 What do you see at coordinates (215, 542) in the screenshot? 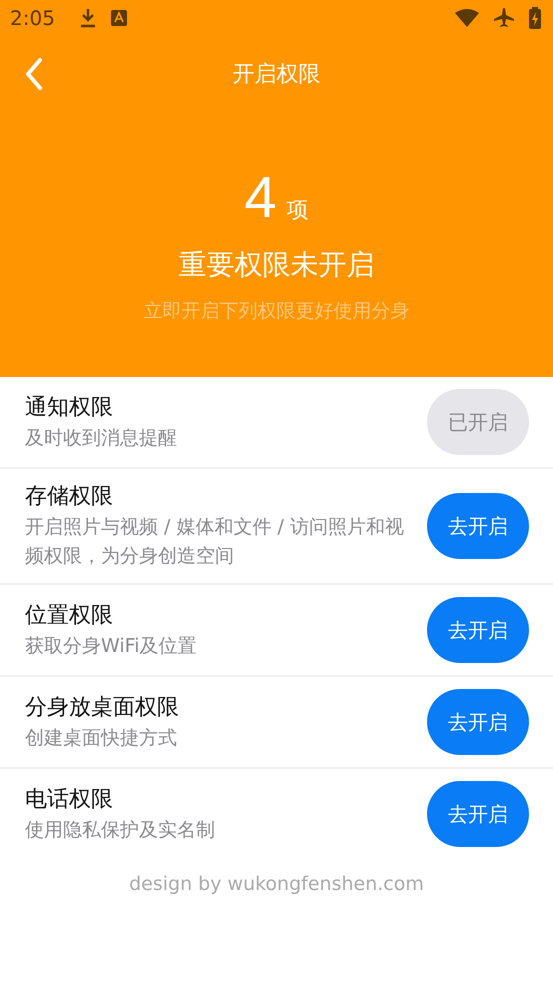
I see `permission-description: 开启照片与视频 / 媒体和文件 / 访问照片和视频权限，为分身创造空间` at bounding box center [215, 542].